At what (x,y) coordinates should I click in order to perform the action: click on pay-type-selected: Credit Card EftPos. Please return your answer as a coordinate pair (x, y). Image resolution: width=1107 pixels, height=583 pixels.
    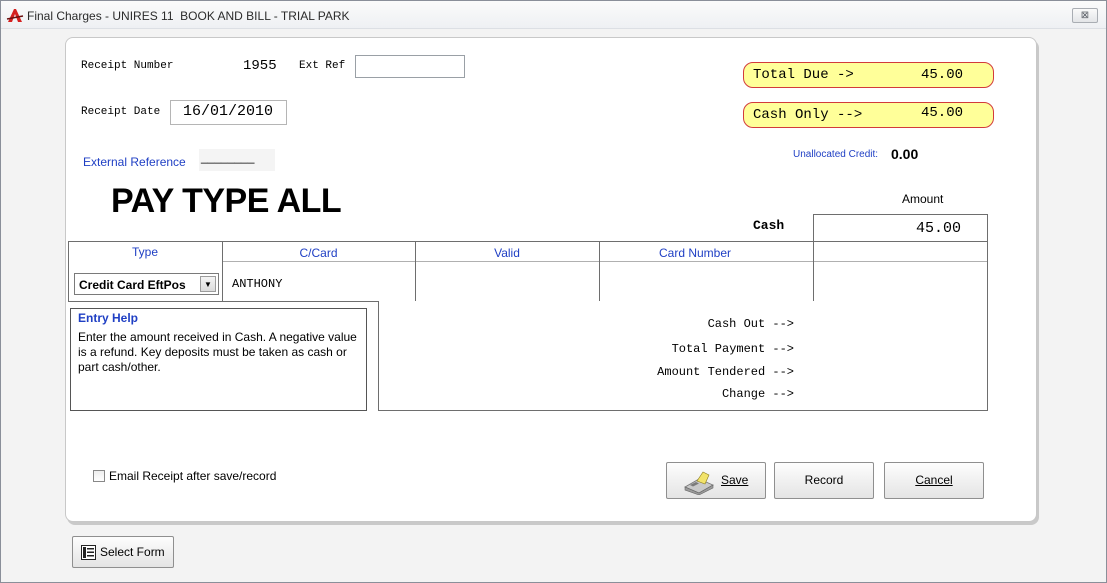
    Looking at the image, I should click on (132, 285).